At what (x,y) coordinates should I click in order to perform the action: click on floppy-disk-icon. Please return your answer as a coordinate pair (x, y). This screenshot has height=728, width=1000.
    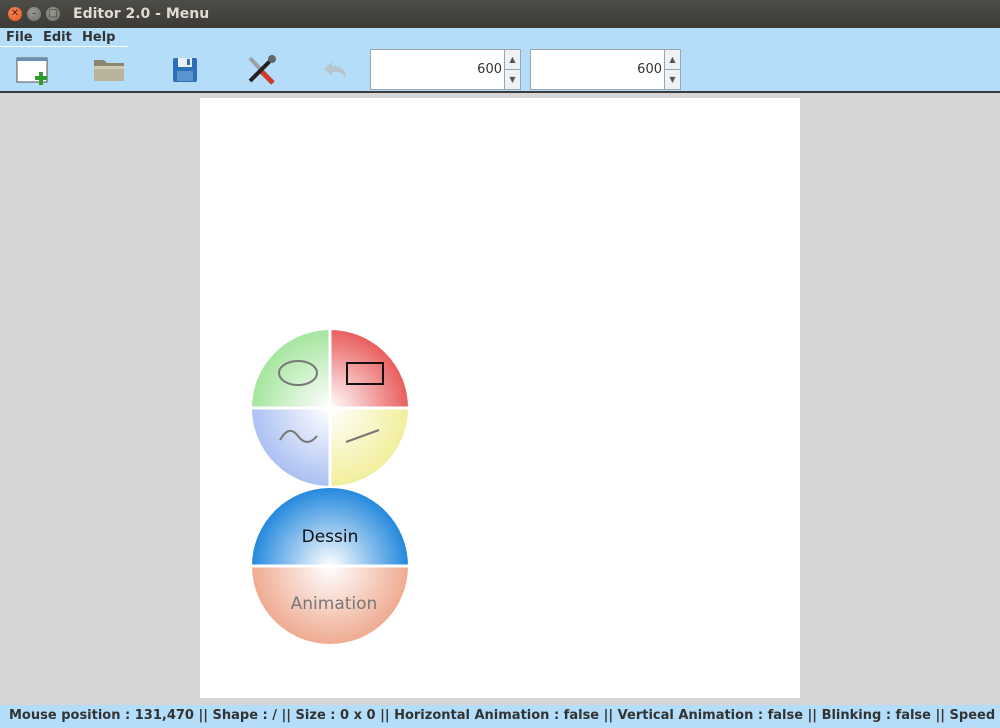
    Looking at the image, I should click on (185, 70).